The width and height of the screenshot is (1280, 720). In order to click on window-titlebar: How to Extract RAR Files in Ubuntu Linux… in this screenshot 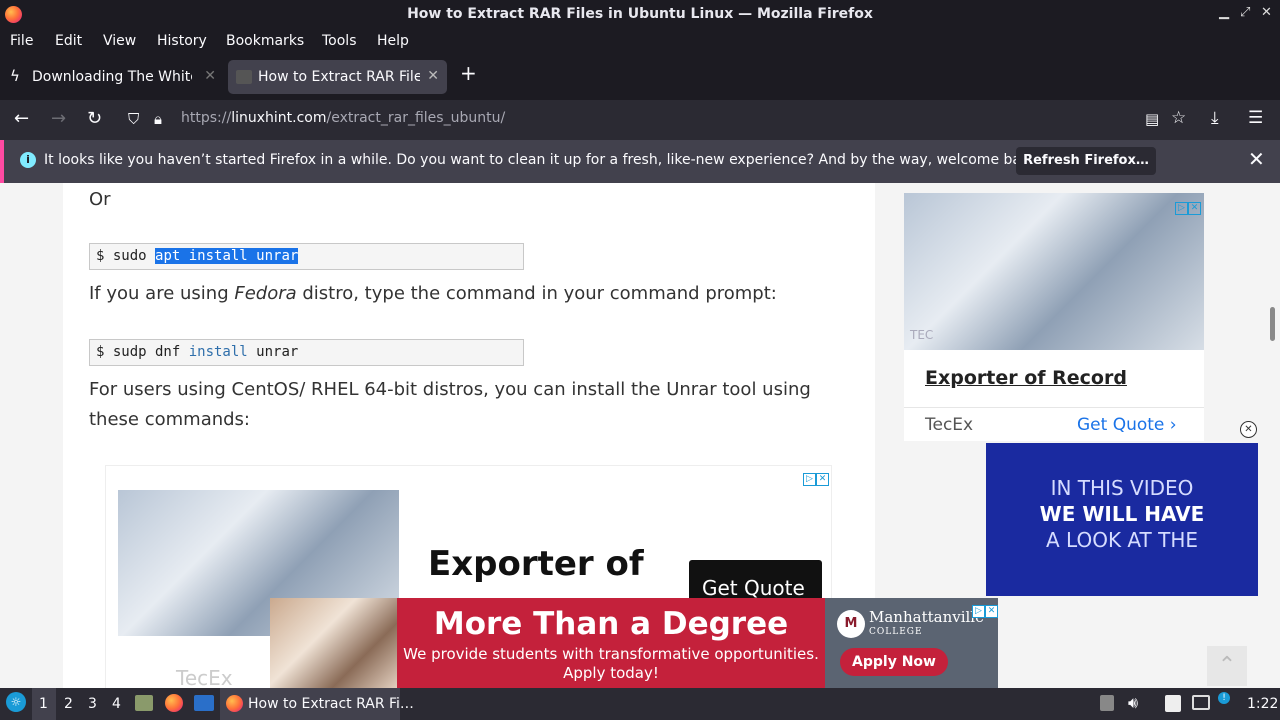, I will do `click(640, 14)`.